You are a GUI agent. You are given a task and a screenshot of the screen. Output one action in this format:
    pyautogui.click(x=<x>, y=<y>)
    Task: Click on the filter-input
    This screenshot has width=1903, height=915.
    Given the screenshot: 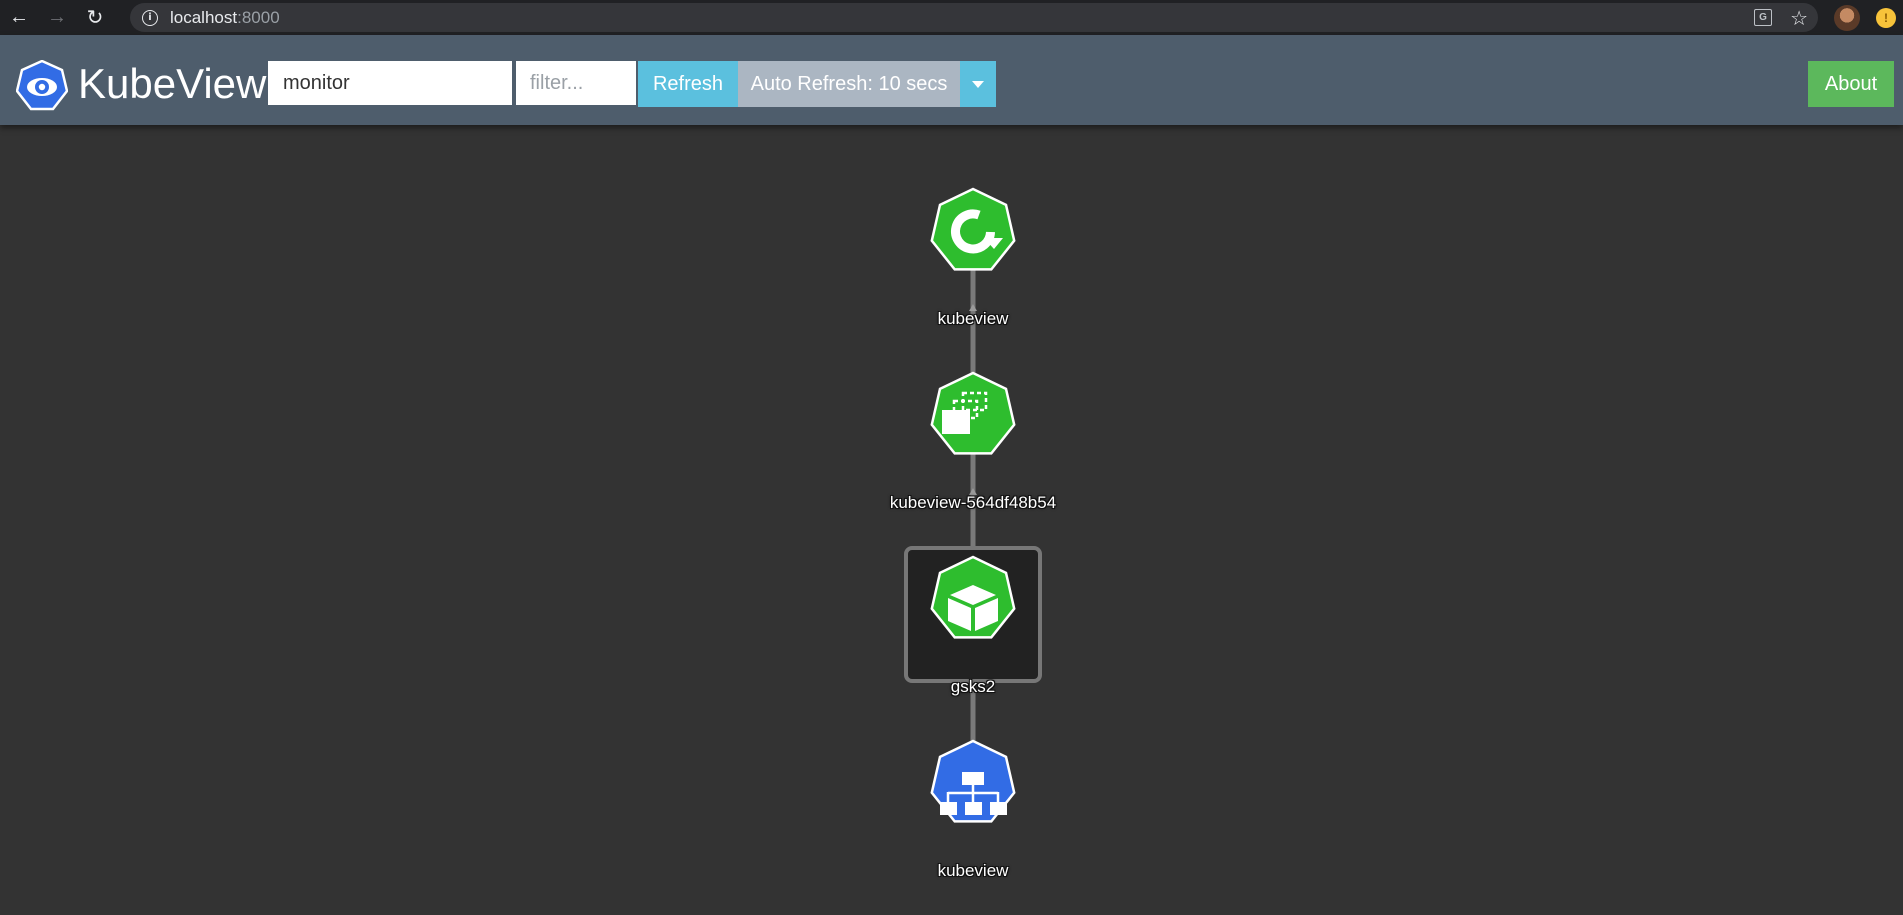 What is the action you would take?
    pyautogui.click(x=576, y=83)
    